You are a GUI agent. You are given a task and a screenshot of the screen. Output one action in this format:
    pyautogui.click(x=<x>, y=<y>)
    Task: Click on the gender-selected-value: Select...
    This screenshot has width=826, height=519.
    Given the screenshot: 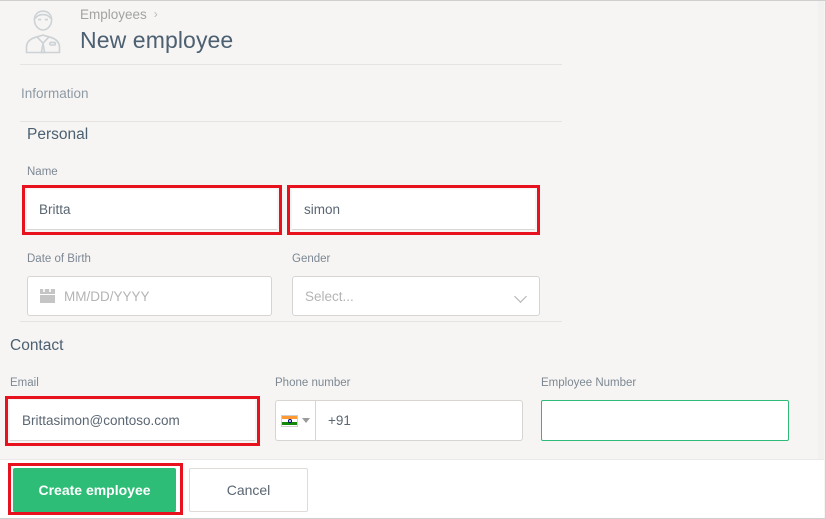 What is the action you would take?
    pyautogui.click(x=329, y=296)
    